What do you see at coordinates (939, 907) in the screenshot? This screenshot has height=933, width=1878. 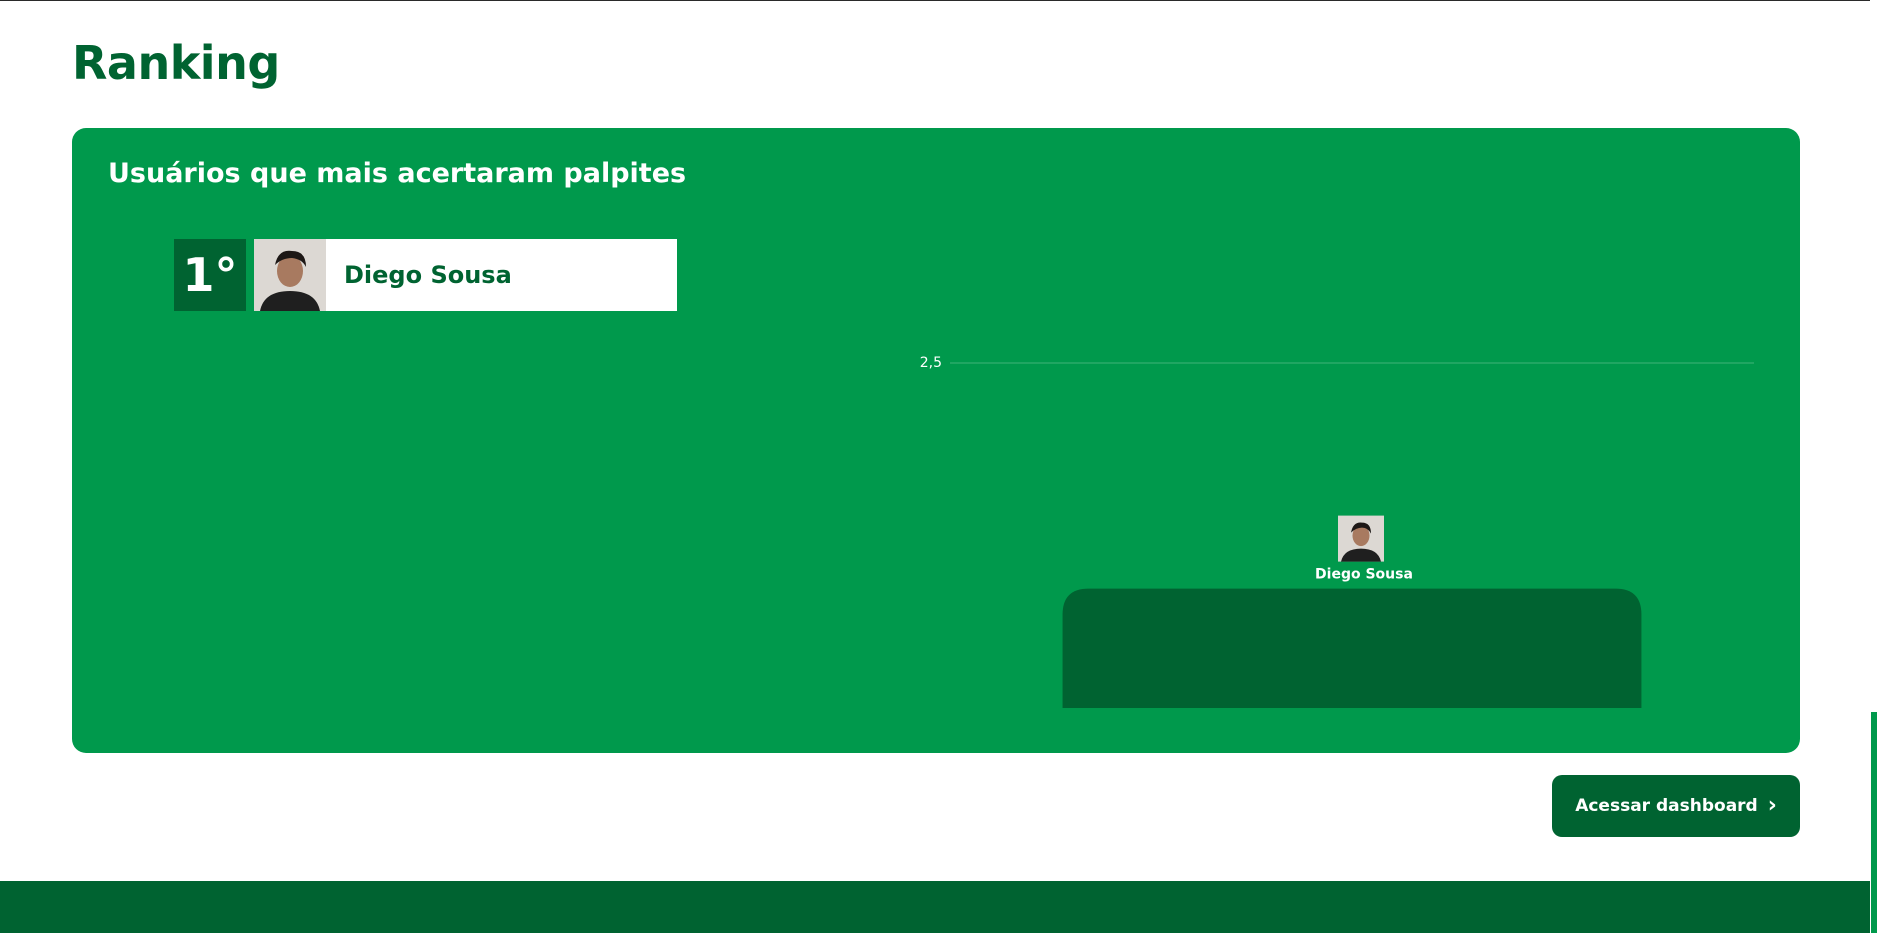 I see `footer` at bounding box center [939, 907].